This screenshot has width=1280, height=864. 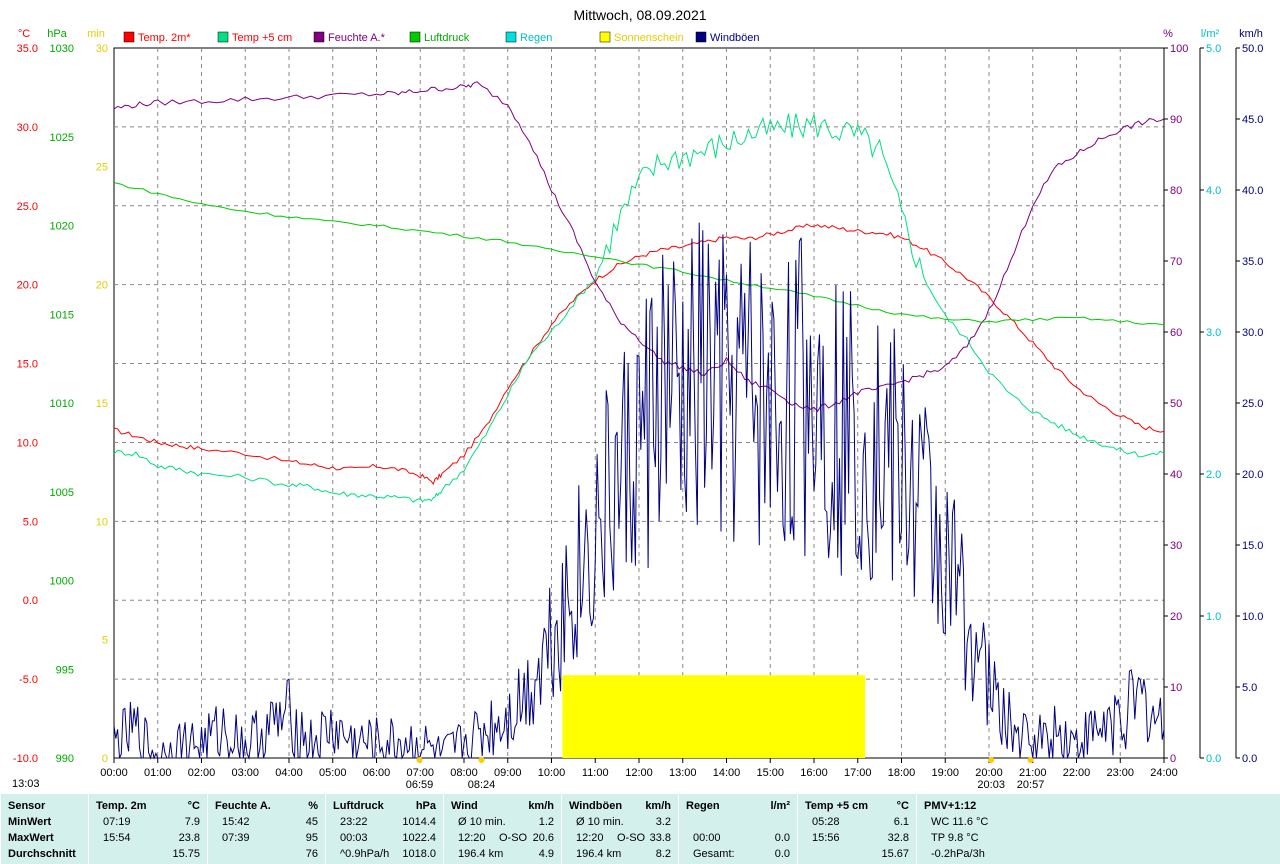 What do you see at coordinates (482, 785) in the screenshot?
I see `time-marker-label: 08:24` at bounding box center [482, 785].